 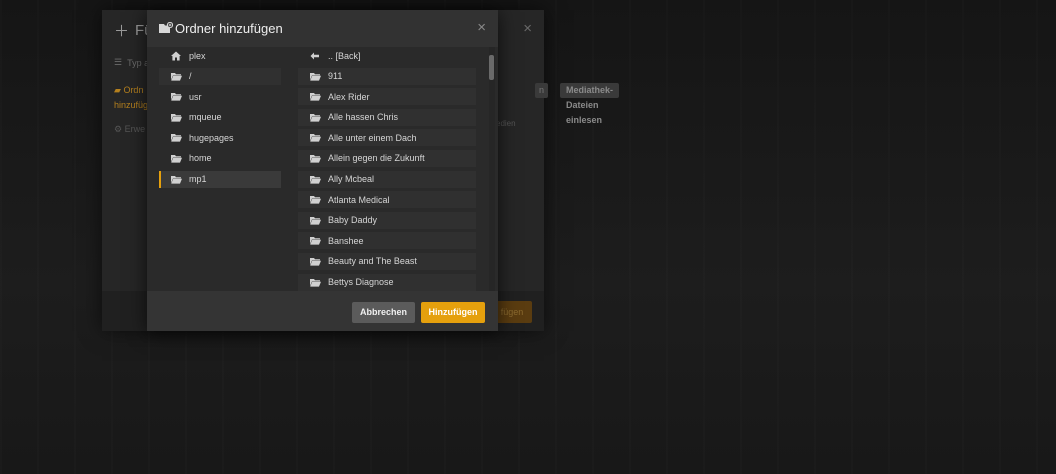 I want to click on folder-list-item-label: Alle hassen Chris, so click(x=363, y=117).